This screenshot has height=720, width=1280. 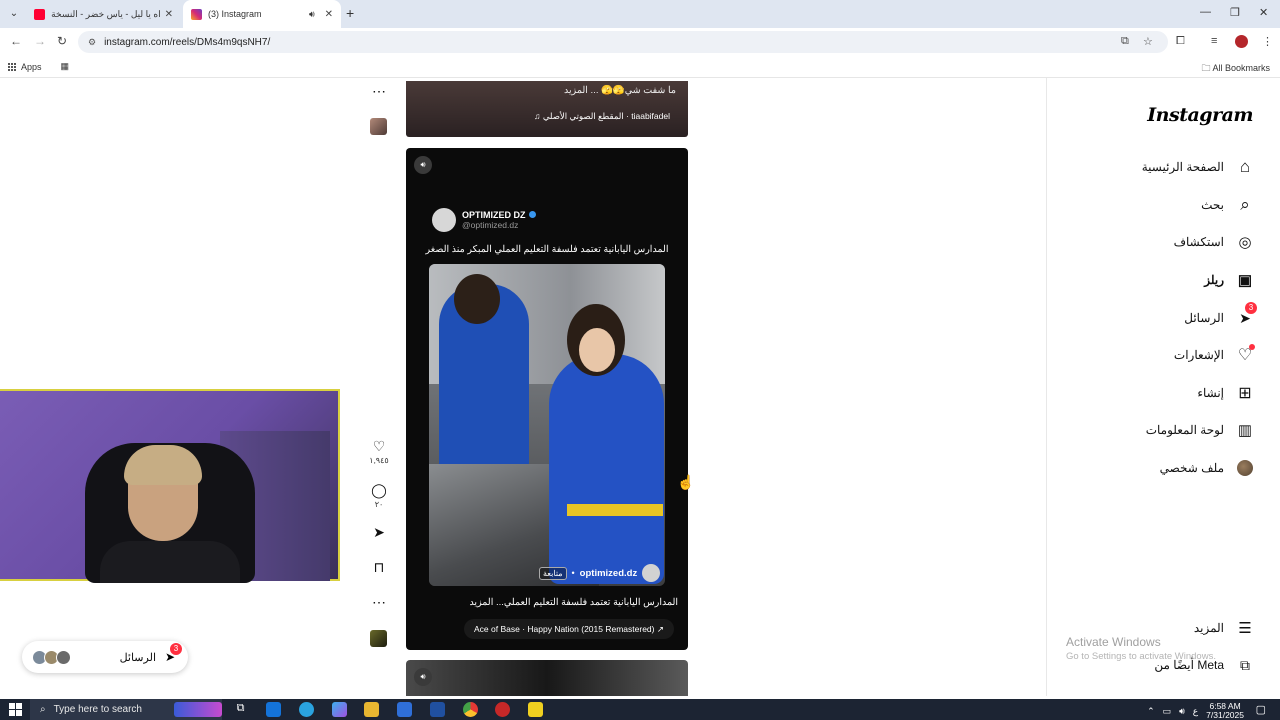 What do you see at coordinates (1225, 393) in the screenshot?
I see `sidebar-item-create: إنشاء ⊞` at bounding box center [1225, 393].